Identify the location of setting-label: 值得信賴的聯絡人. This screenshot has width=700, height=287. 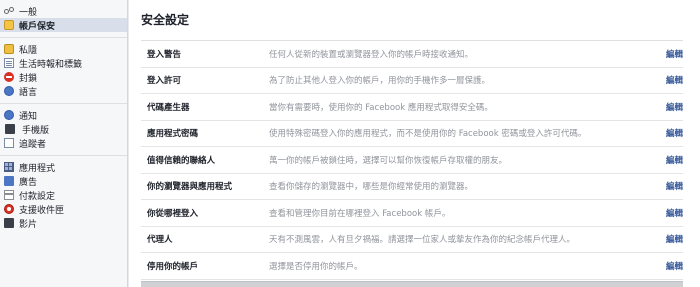
(181, 160).